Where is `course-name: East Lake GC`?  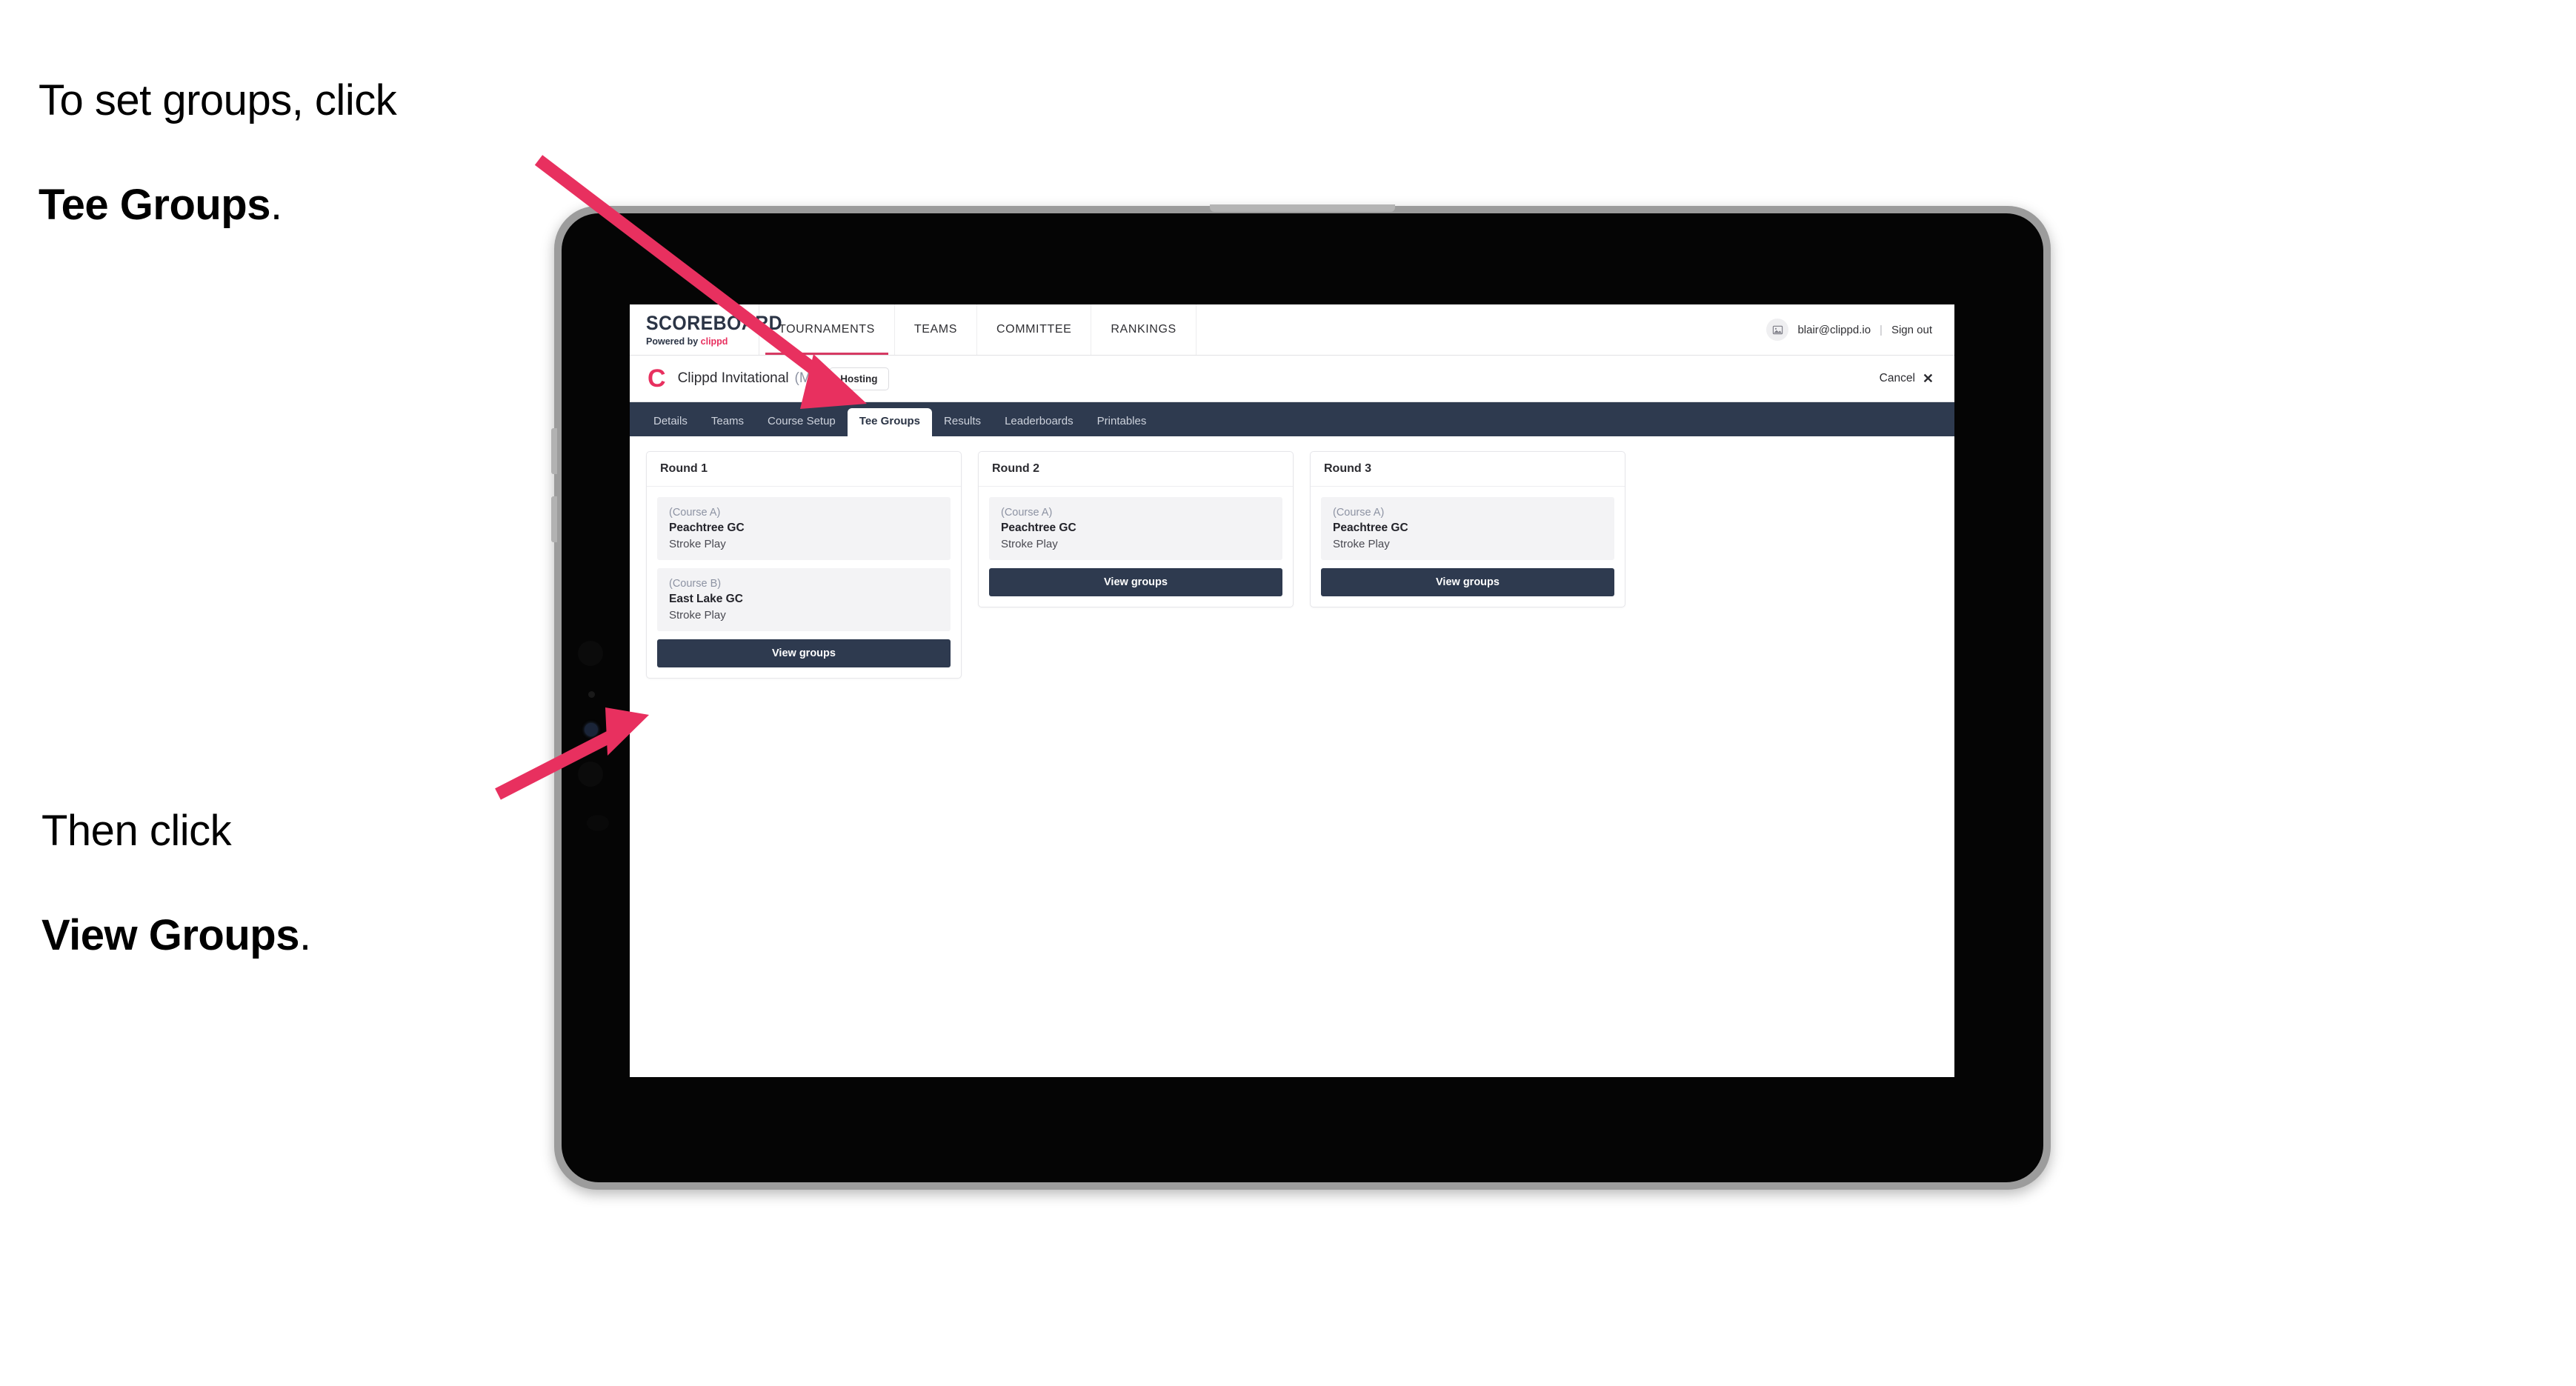
course-name: East Lake GC is located at coordinates (706, 599).